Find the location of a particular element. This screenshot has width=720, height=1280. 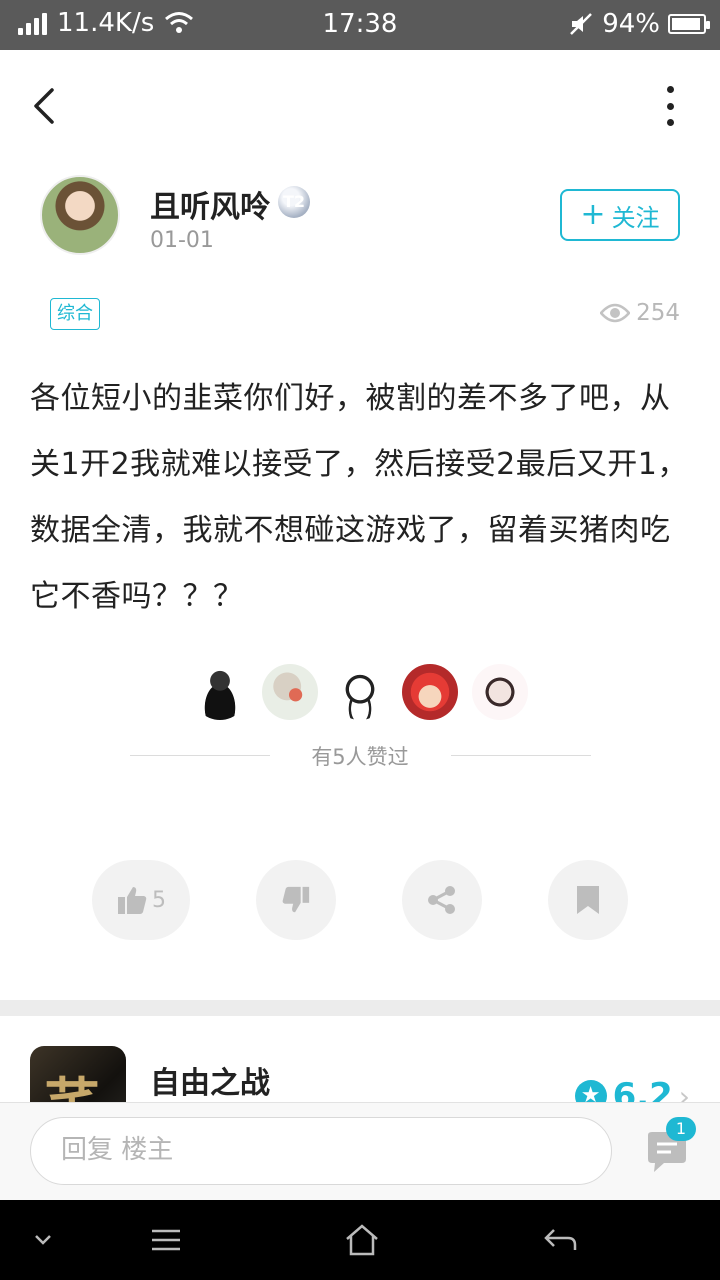

status-right: 94% is located at coordinates (639, 24).